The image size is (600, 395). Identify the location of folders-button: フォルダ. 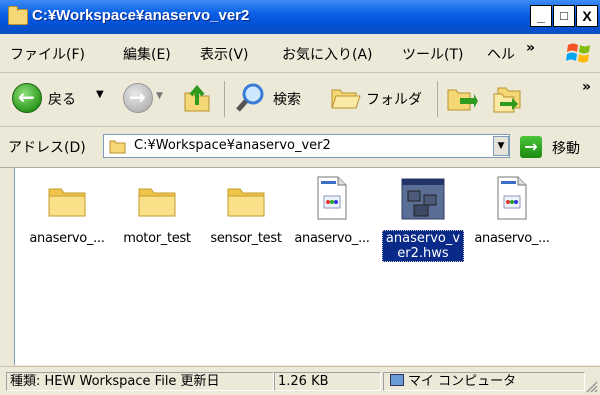
(380, 99).